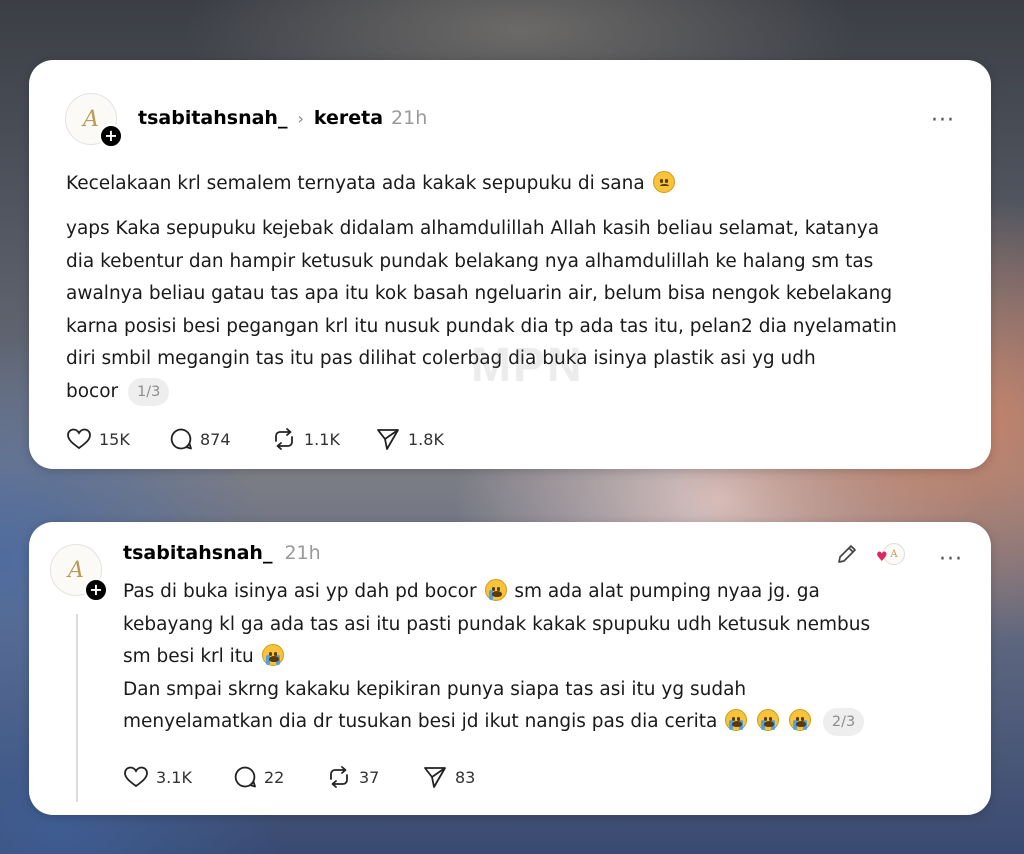 The height and width of the screenshot is (854, 1024). I want to click on thread-connector-line, so click(77, 708).